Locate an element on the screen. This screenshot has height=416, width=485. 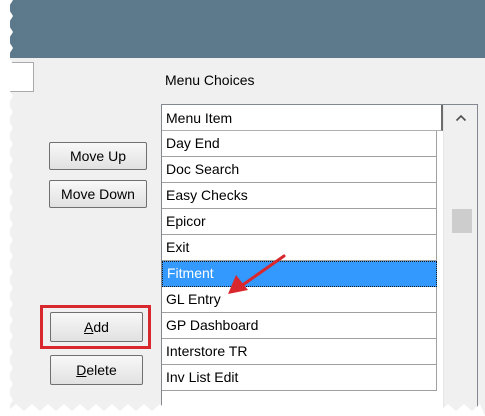
column-header-label: Menu Item is located at coordinates (199, 118).